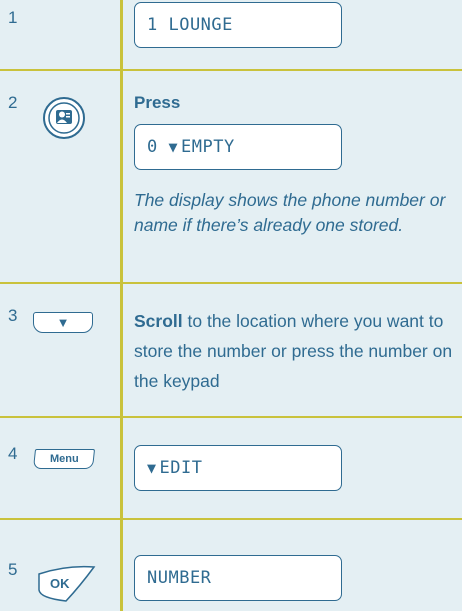 This screenshot has height=611, width=462. What do you see at coordinates (158, 147) in the screenshot?
I see `display-prefix: 0` at bounding box center [158, 147].